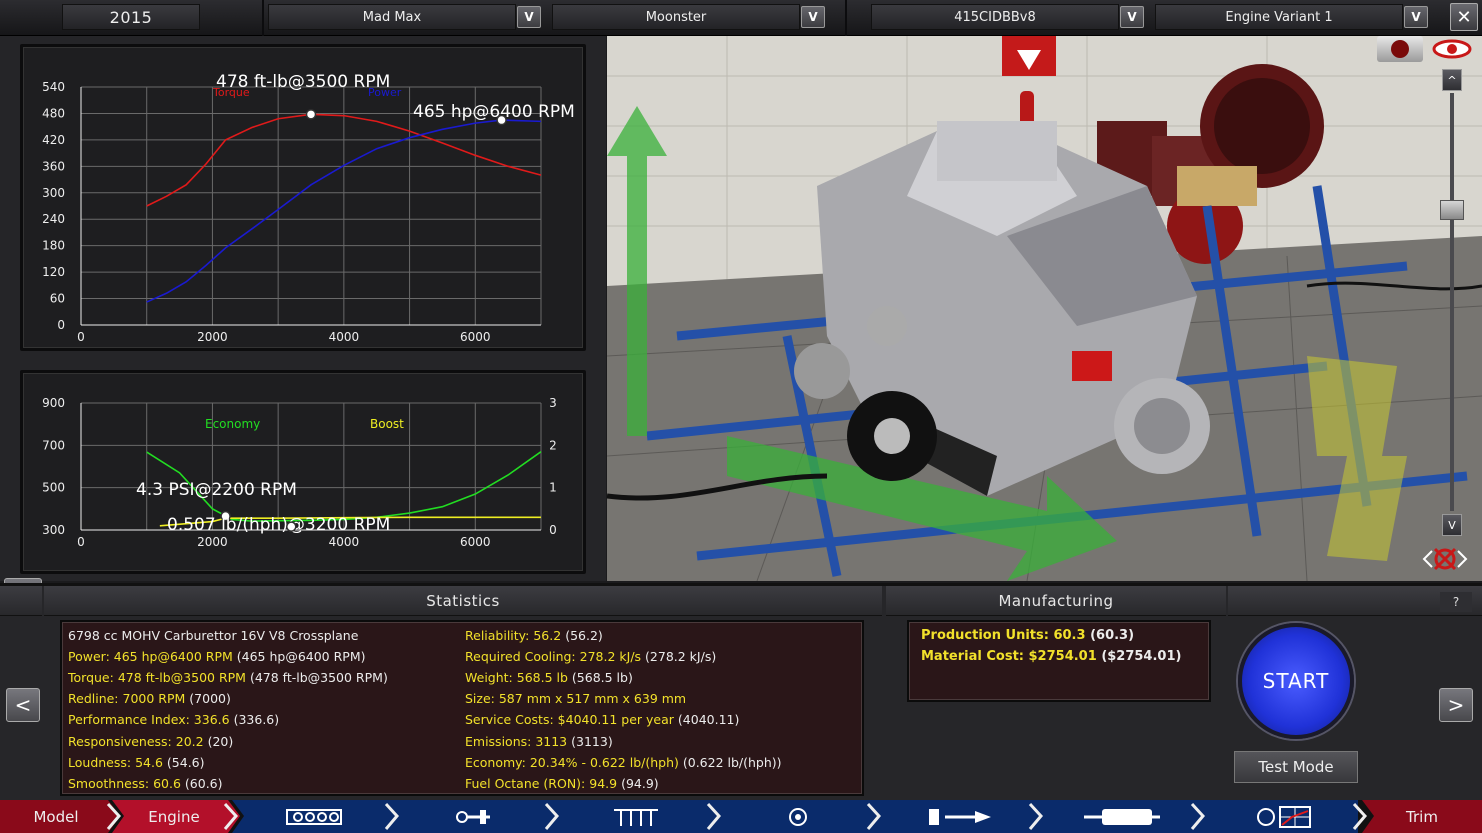  What do you see at coordinates (1296, 681) in the screenshot?
I see `start-button: START` at bounding box center [1296, 681].